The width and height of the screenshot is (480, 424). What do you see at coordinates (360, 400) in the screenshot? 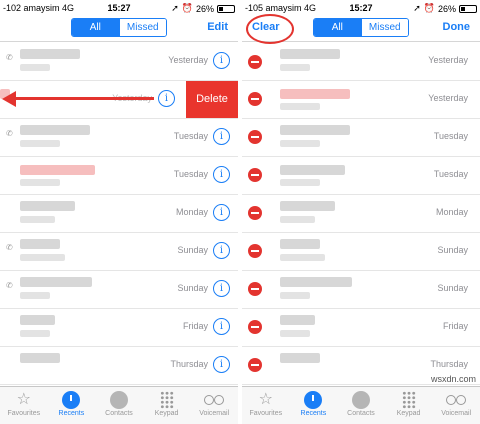
I see `person-icon` at bounding box center [360, 400].